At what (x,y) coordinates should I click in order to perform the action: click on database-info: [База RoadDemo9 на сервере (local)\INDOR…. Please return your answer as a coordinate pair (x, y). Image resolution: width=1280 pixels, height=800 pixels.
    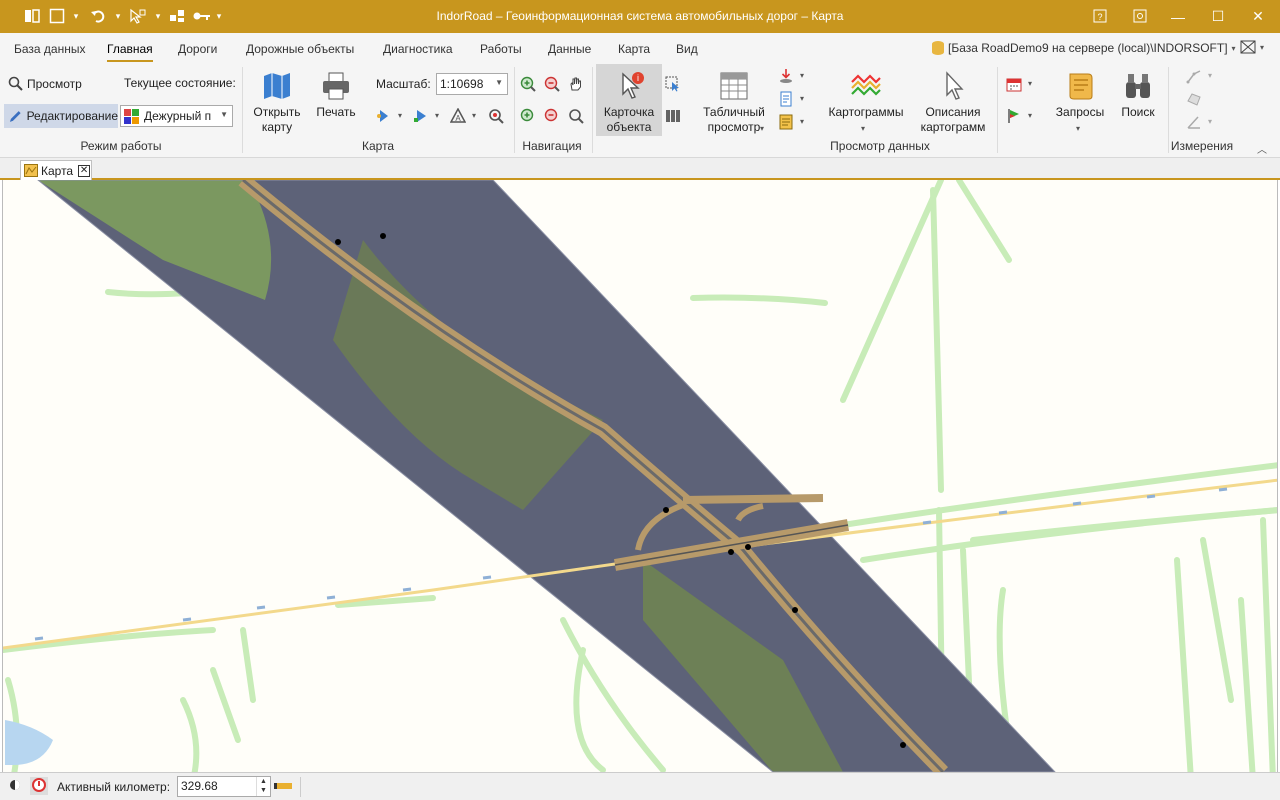
    Looking at the image, I should click on (1084, 48).